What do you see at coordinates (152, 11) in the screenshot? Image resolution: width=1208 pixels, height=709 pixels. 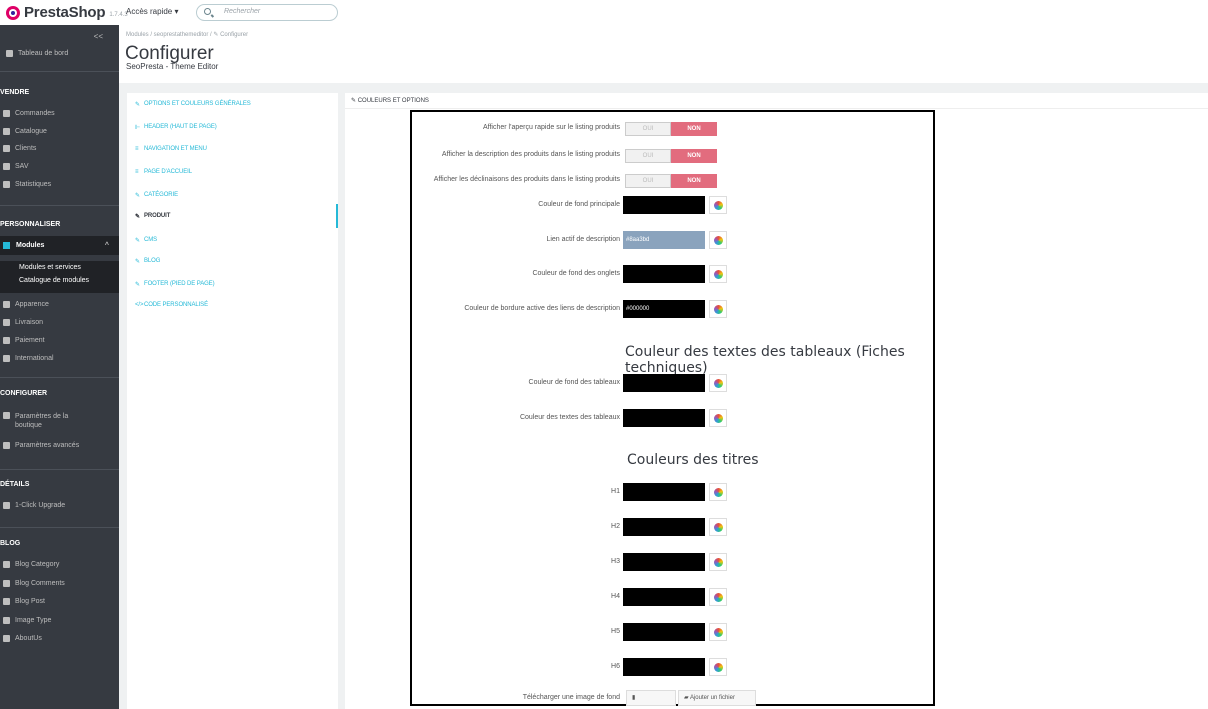 I see `quick-access-dropdown: Accès rapide ▾` at bounding box center [152, 11].